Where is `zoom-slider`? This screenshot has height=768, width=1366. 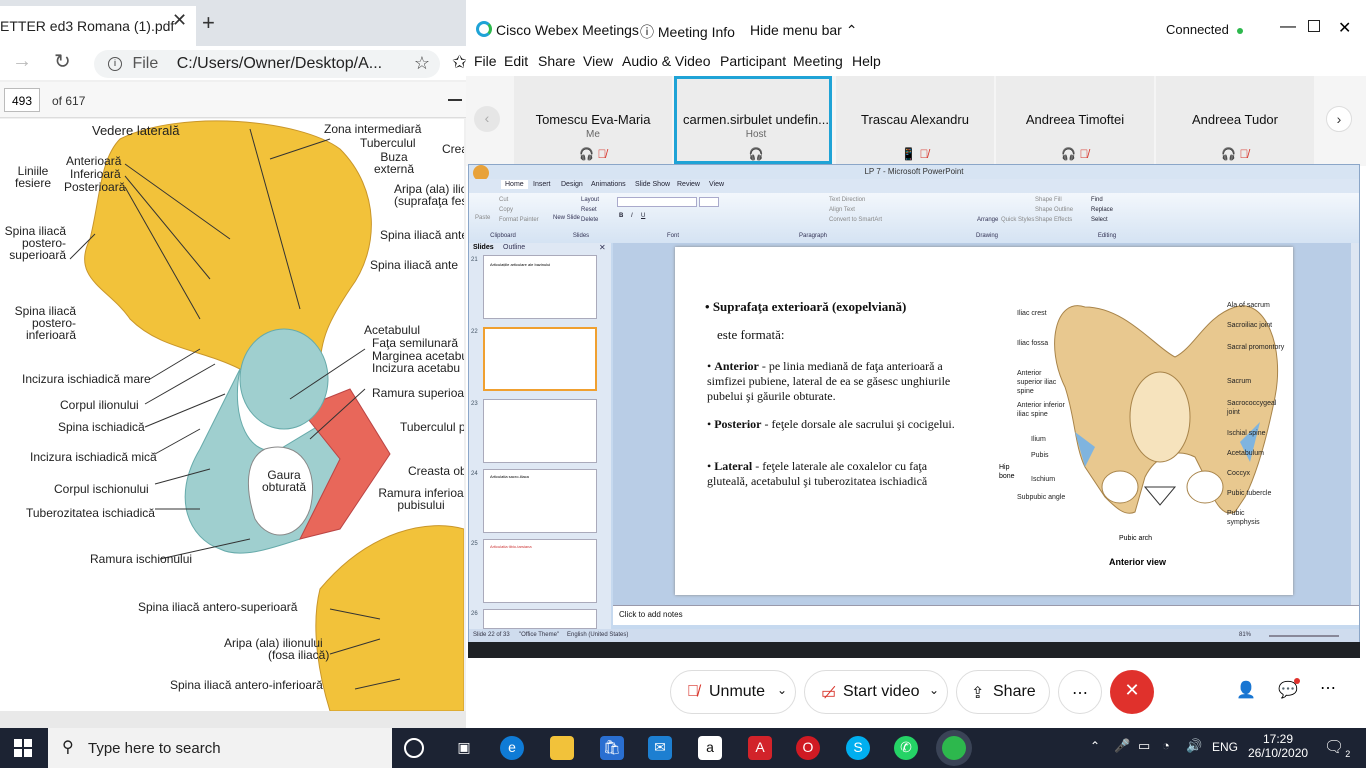 zoom-slider is located at coordinates (1304, 636).